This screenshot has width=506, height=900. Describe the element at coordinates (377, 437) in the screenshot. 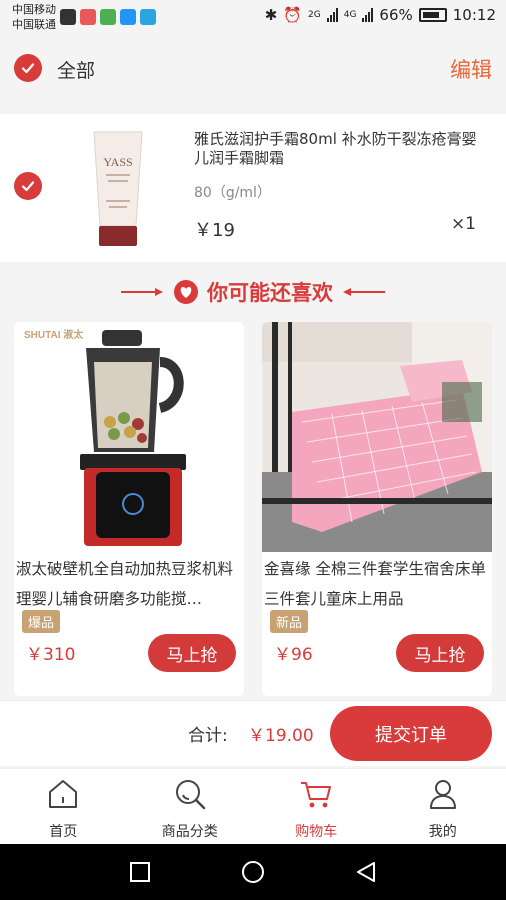

I see `bedding-image` at that location.